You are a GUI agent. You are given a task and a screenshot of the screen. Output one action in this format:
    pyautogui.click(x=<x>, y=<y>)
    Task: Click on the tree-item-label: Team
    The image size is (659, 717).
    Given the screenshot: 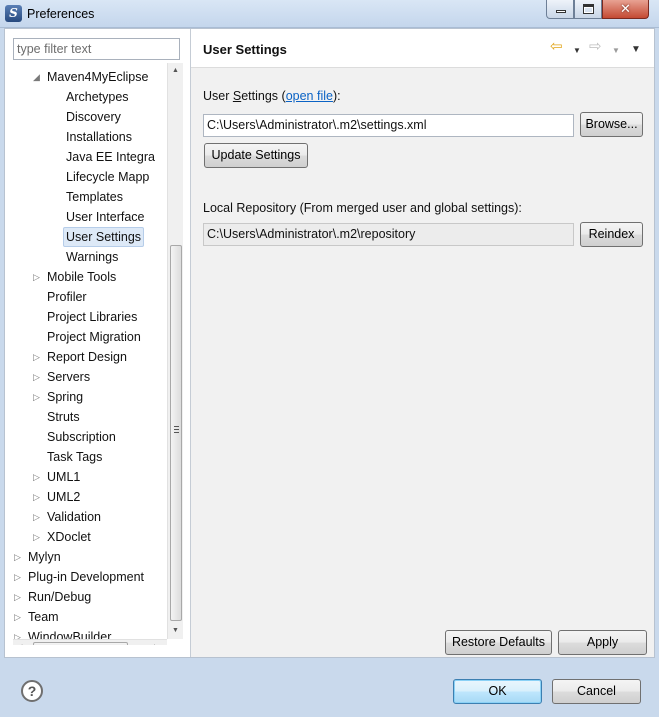 What is the action you would take?
    pyautogui.click(x=43, y=617)
    